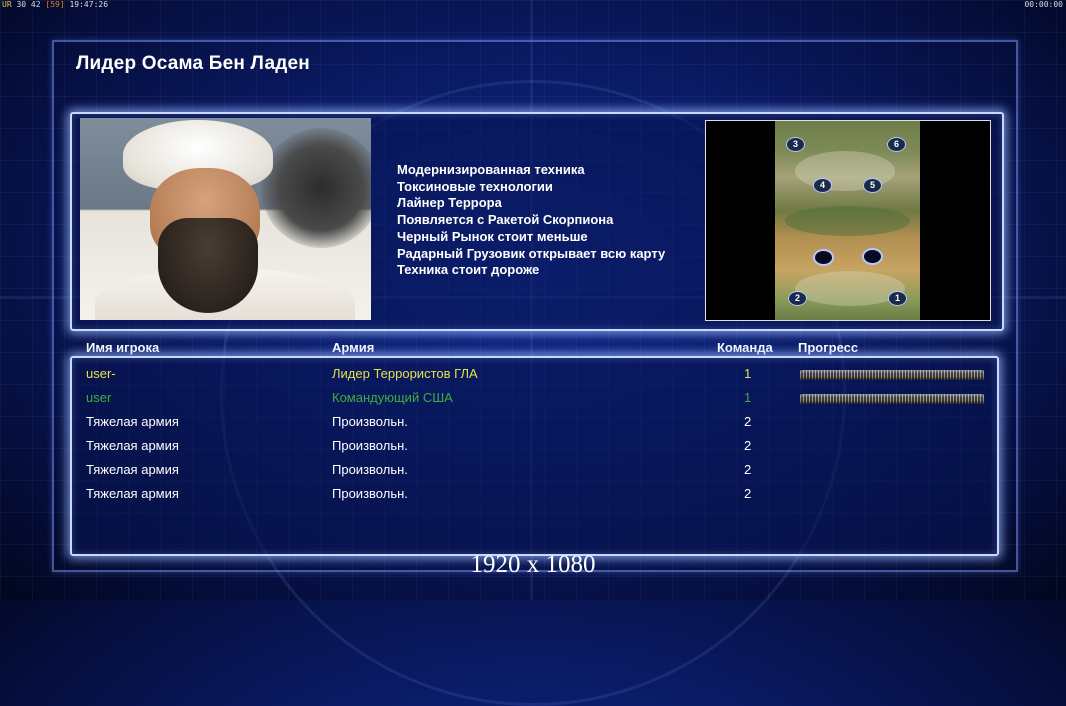 The height and width of the screenshot is (706, 1066). What do you see at coordinates (449, 203) in the screenshot?
I see `feature-item: Лайнер Террора` at bounding box center [449, 203].